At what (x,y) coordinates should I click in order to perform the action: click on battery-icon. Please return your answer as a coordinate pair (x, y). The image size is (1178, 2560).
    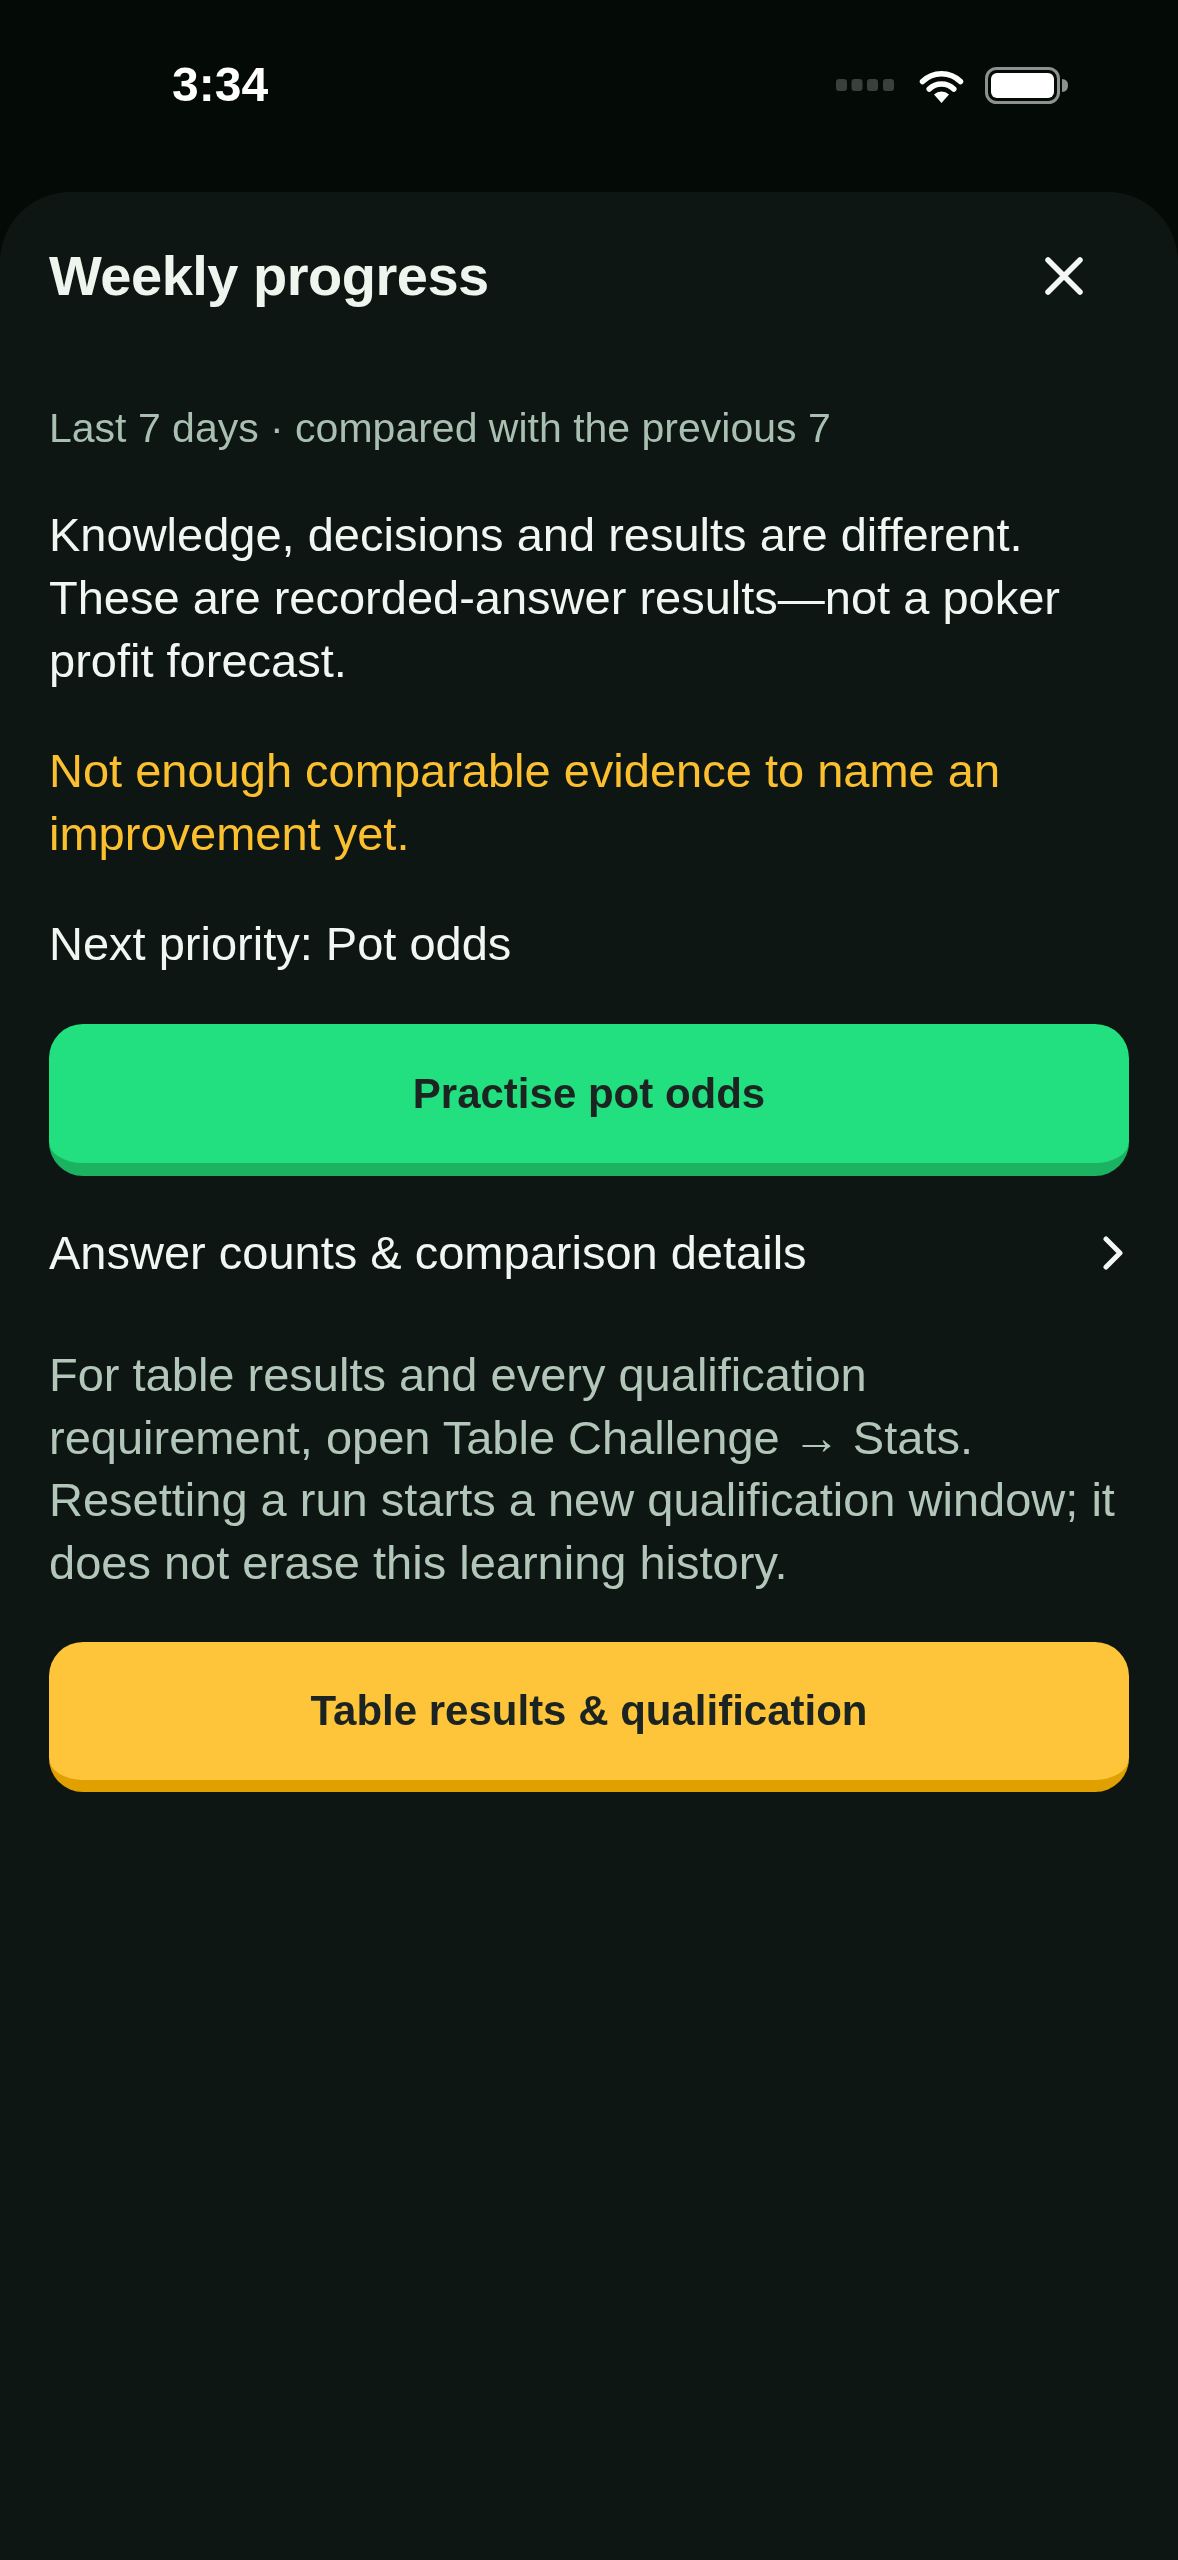
    Looking at the image, I should click on (1026, 85).